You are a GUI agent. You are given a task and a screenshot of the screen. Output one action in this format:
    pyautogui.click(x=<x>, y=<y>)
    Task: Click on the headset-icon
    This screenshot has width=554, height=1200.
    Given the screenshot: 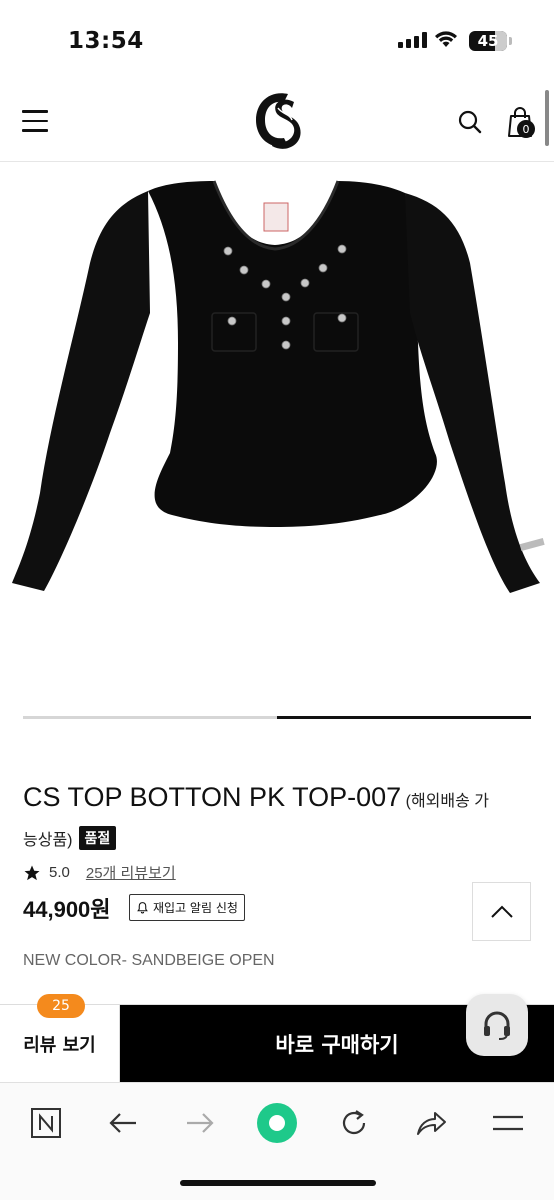 What is the action you would take?
    pyautogui.click(x=497, y=1025)
    